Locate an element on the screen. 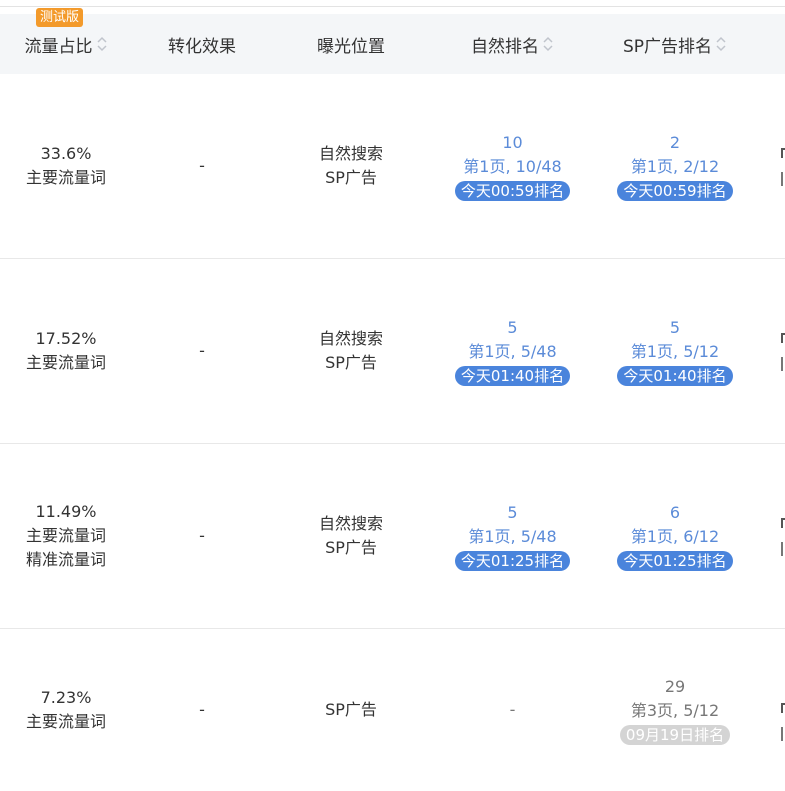 The height and width of the screenshot is (791, 785). sp-page: 第3页, 5/12 is located at coordinates (675, 710).